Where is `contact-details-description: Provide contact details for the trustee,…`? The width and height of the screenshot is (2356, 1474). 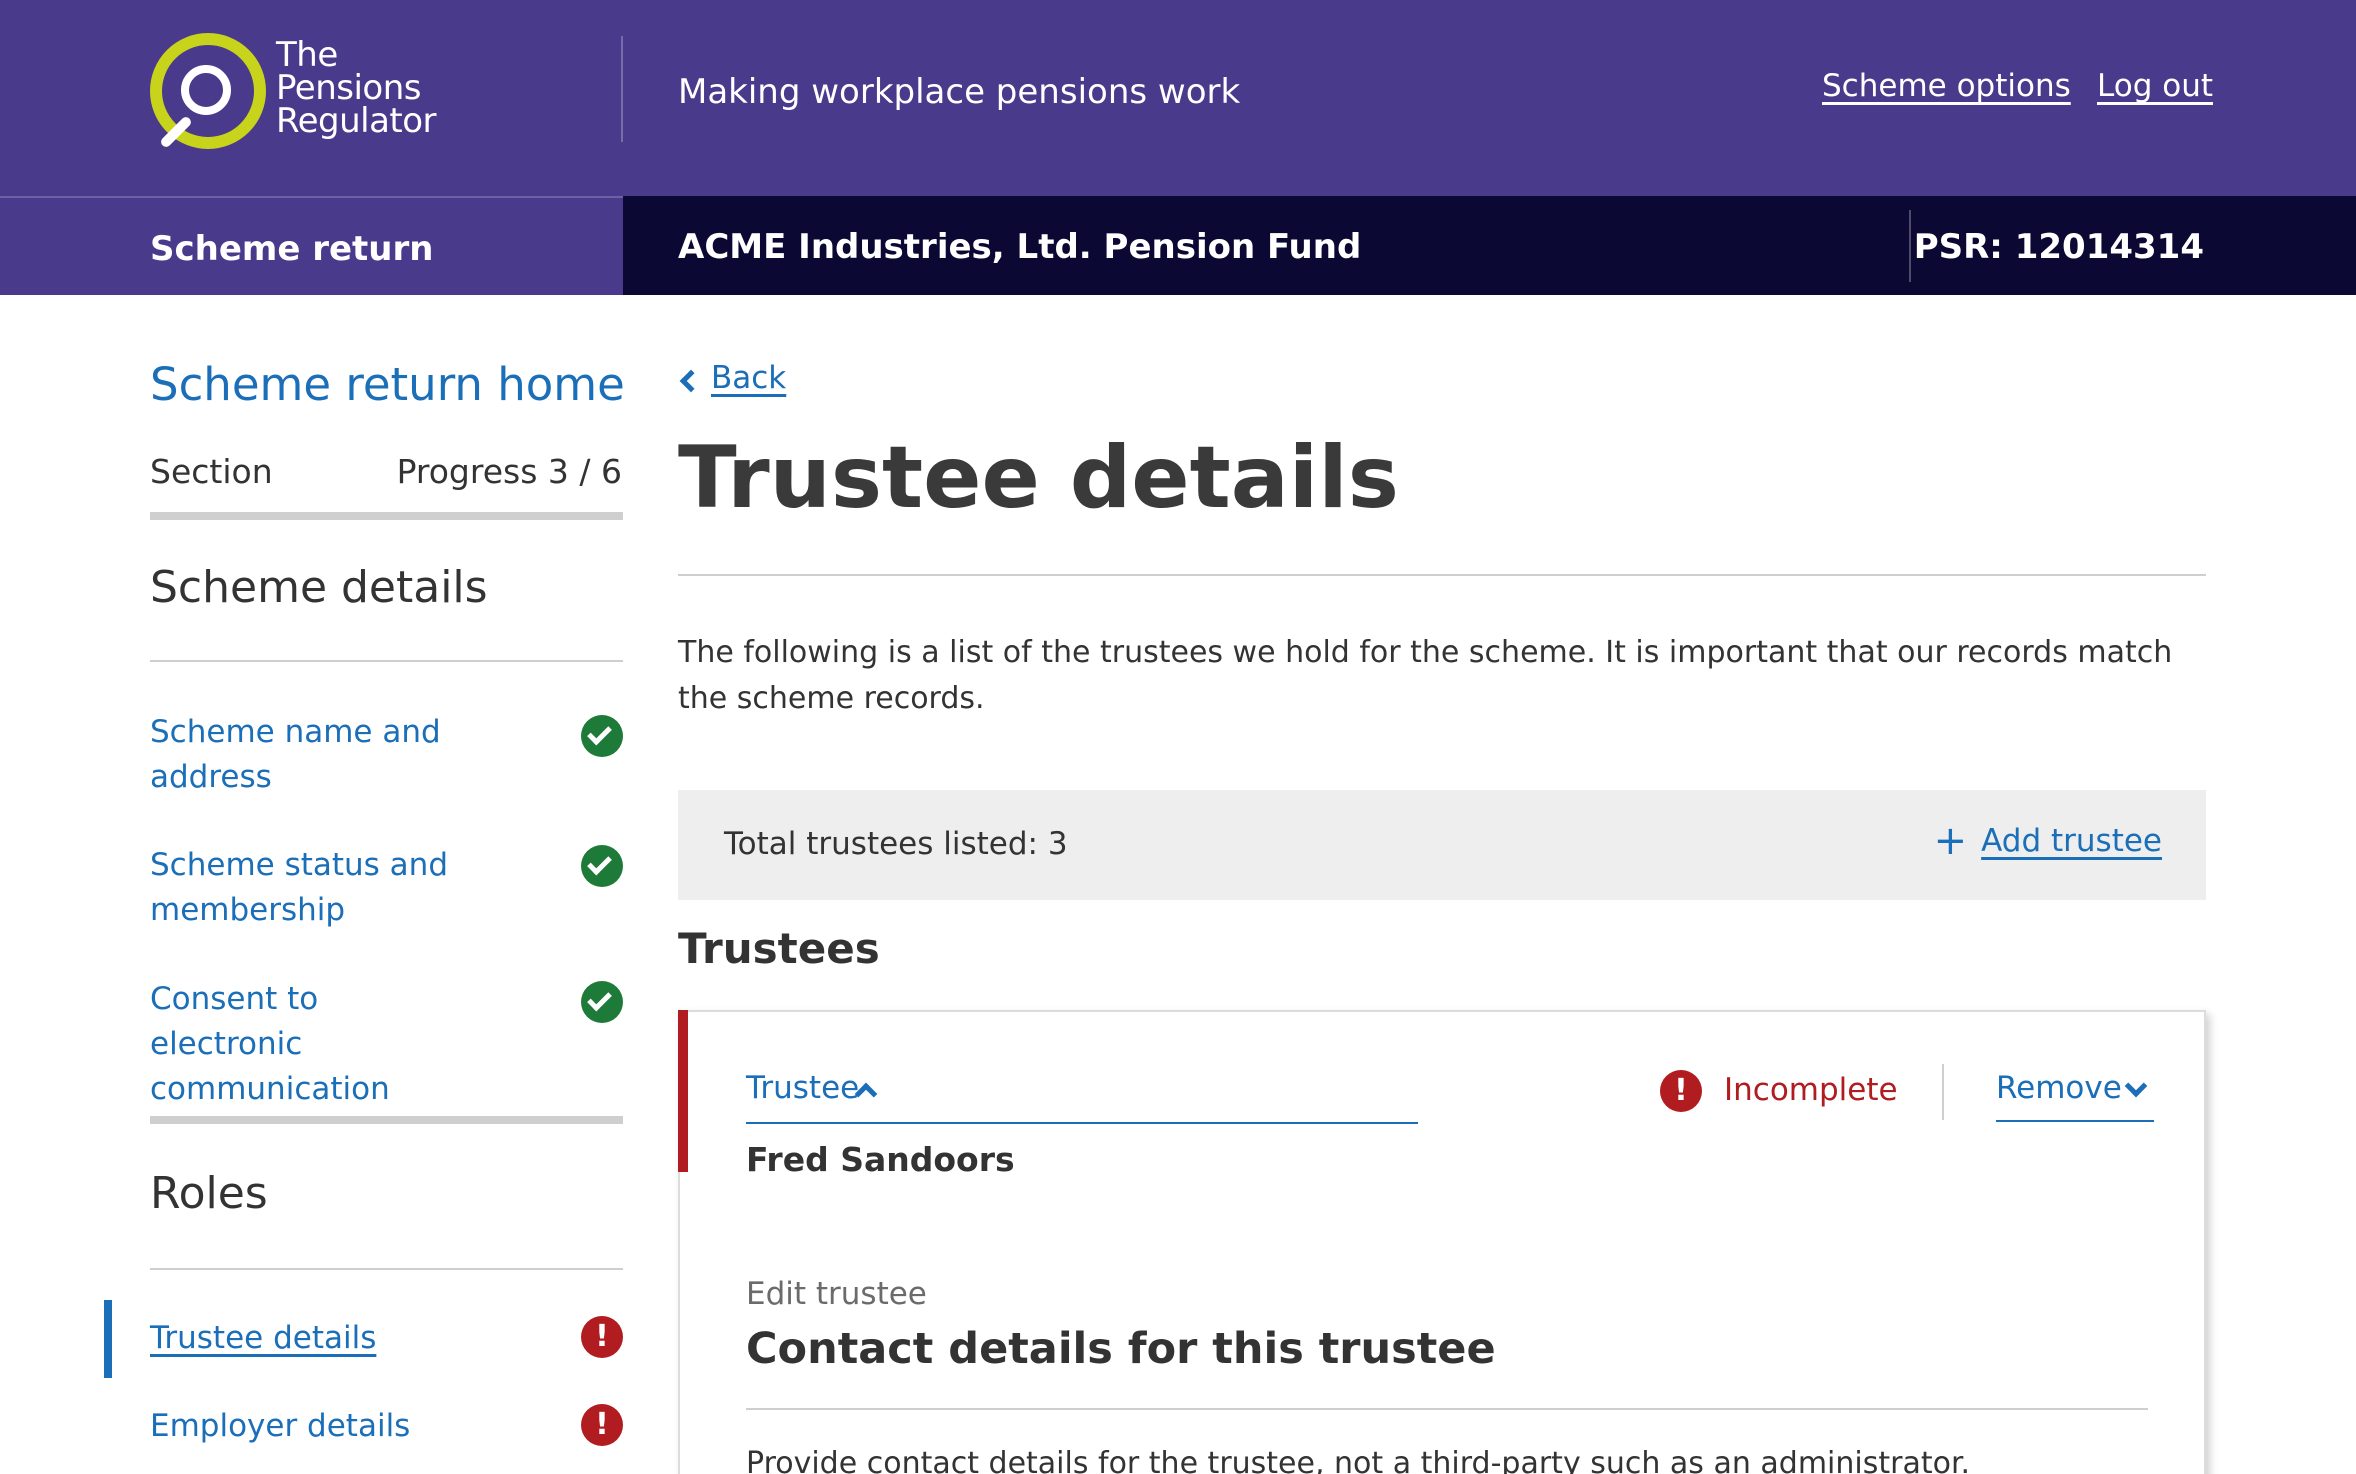
contact-details-description: Provide contact details for the trustee,… is located at coordinates (1358, 1460).